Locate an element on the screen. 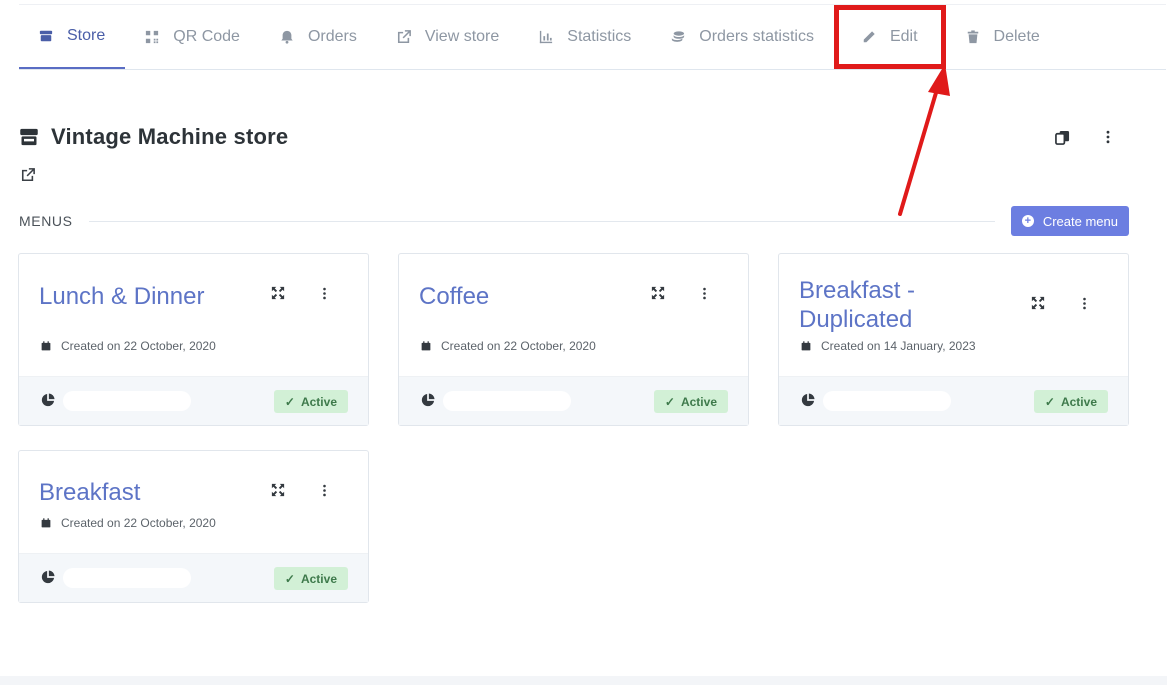 The width and height of the screenshot is (1167, 685). tab-delete: Delete is located at coordinates (1003, 37).